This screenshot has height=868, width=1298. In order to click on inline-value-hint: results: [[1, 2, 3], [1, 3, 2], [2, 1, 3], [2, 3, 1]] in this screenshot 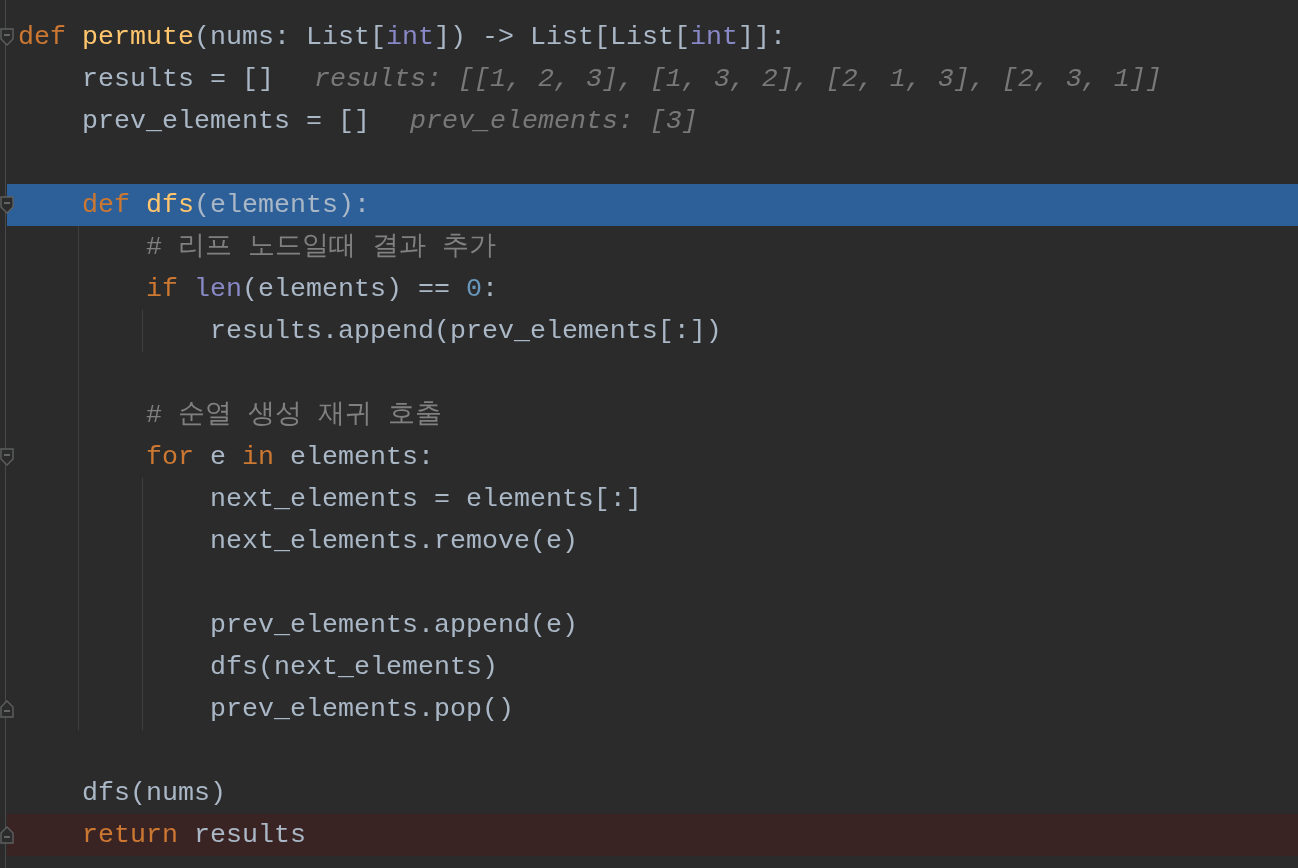, I will do `click(737, 79)`.